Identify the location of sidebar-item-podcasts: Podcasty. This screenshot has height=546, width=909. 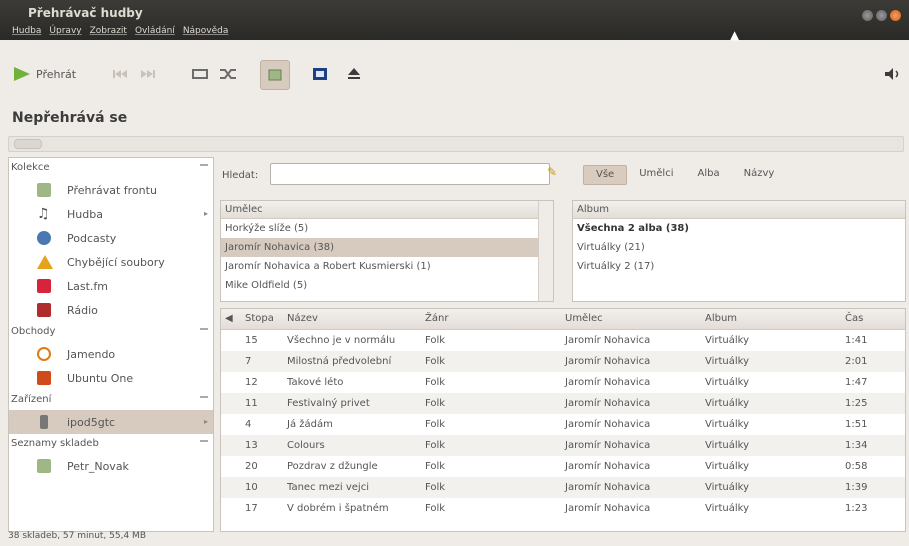
(111, 238).